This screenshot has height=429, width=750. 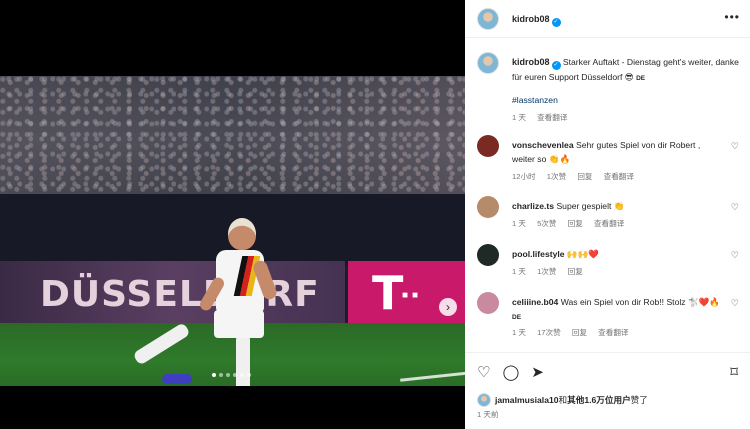 What do you see at coordinates (488, 414) in the screenshot?
I see `post-timestamp: 1 天前` at bounding box center [488, 414].